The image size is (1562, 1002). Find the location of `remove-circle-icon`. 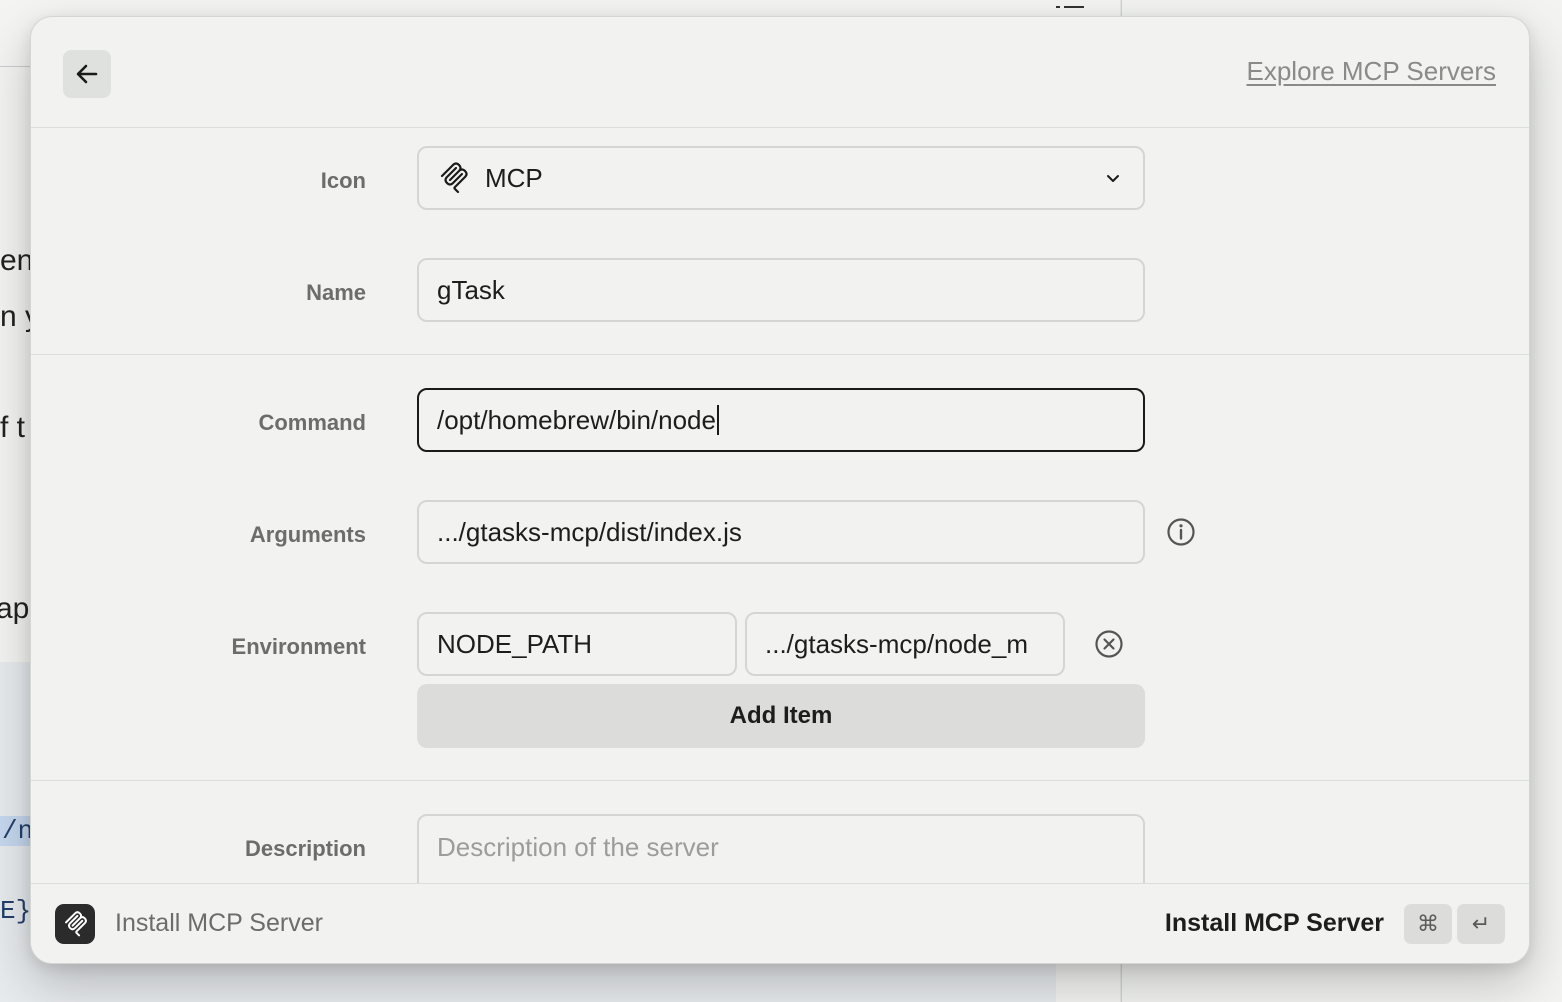

remove-circle-icon is located at coordinates (1109, 644).